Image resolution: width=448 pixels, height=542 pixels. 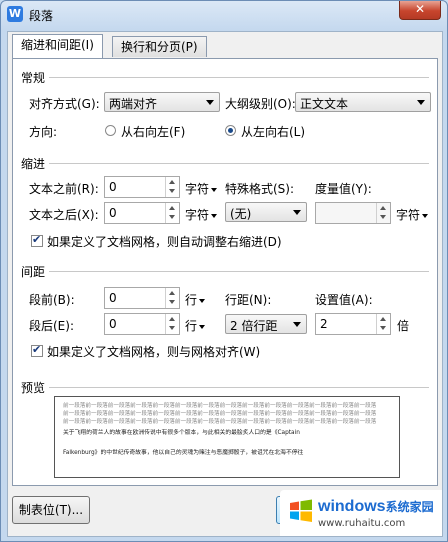 What do you see at coordinates (113, 298) in the screenshot?
I see `space-before-value: 0` at bounding box center [113, 298].